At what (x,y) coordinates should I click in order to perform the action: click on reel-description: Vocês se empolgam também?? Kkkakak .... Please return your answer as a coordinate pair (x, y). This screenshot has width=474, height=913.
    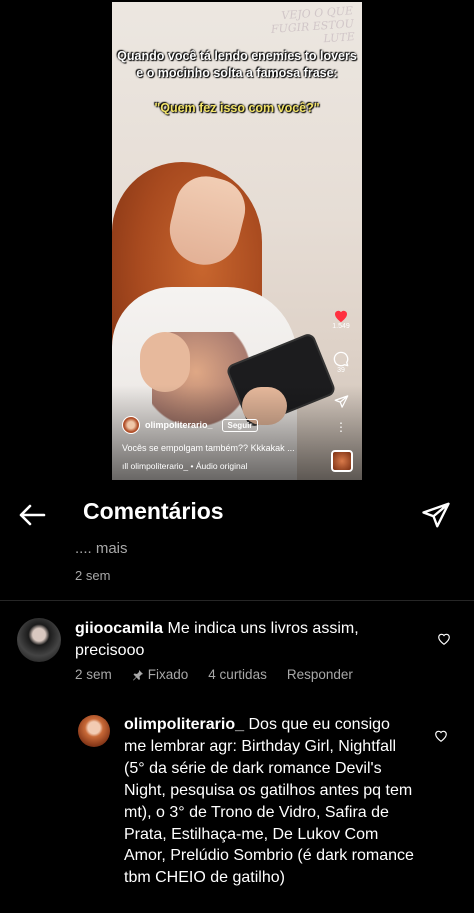
    Looking at the image, I should click on (208, 448).